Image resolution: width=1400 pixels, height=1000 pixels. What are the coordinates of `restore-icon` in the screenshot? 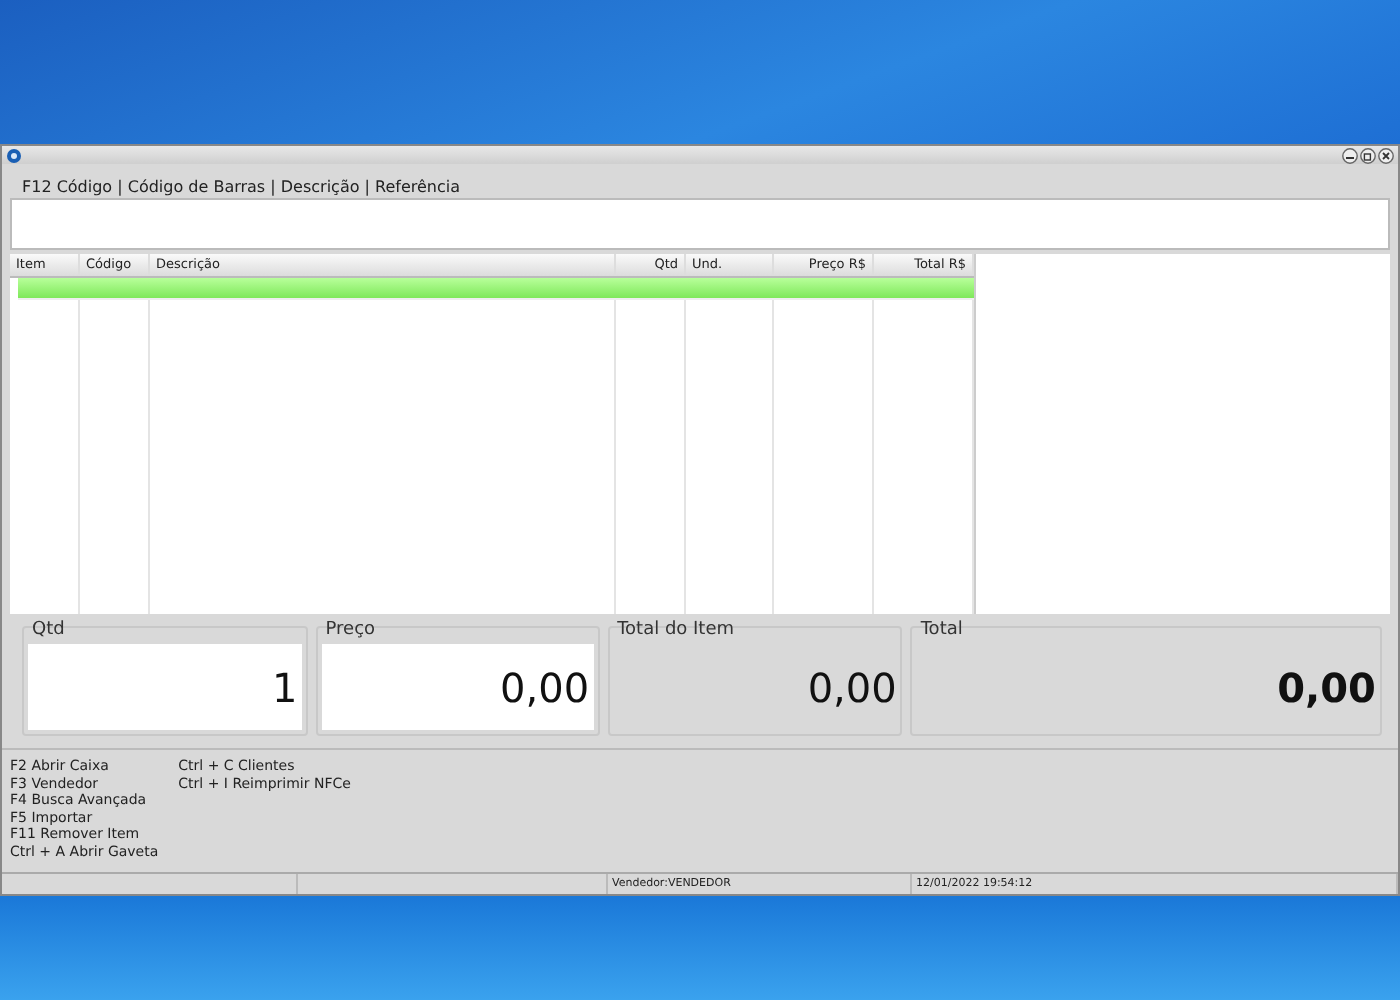 It's located at (1368, 155).